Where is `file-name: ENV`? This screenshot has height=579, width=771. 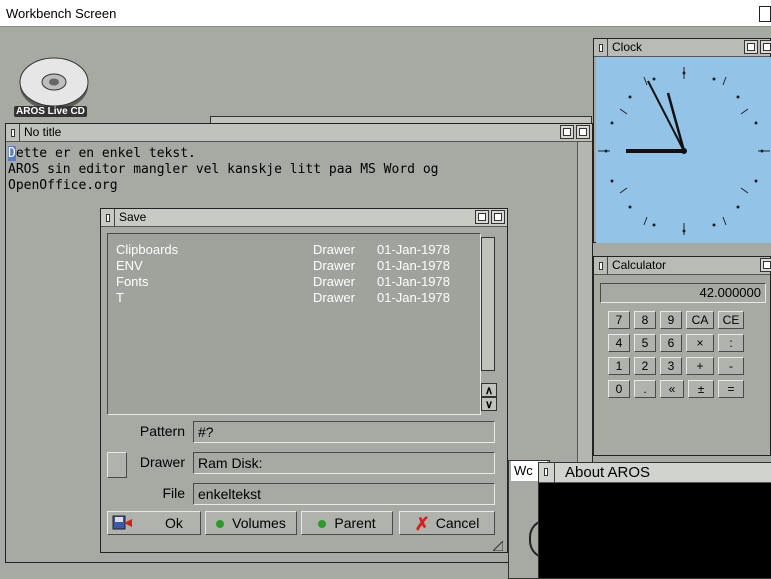 file-name: ENV is located at coordinates (129, 265).